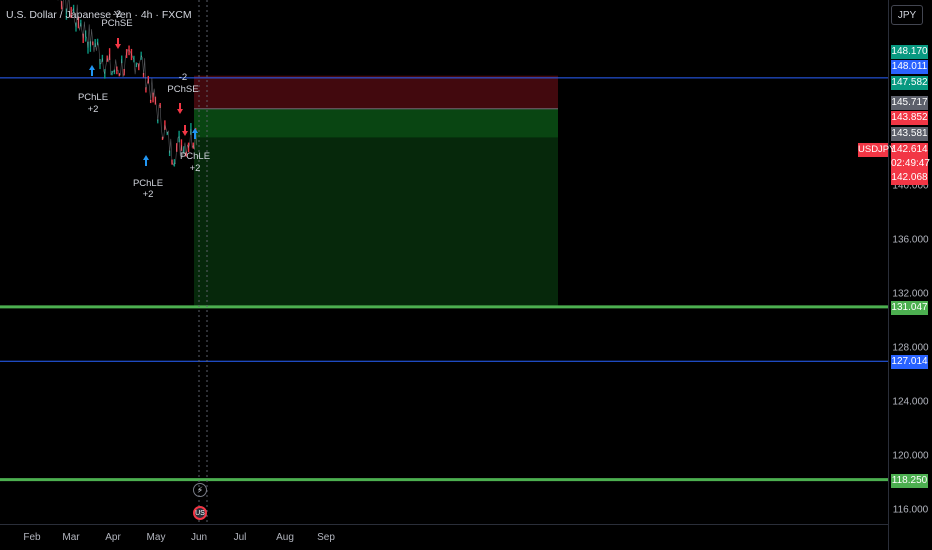 The image size is (932, 550). Describe the element at coordinates (909, 362) in the screenshot. I see `price-label: 127.014` at that location.